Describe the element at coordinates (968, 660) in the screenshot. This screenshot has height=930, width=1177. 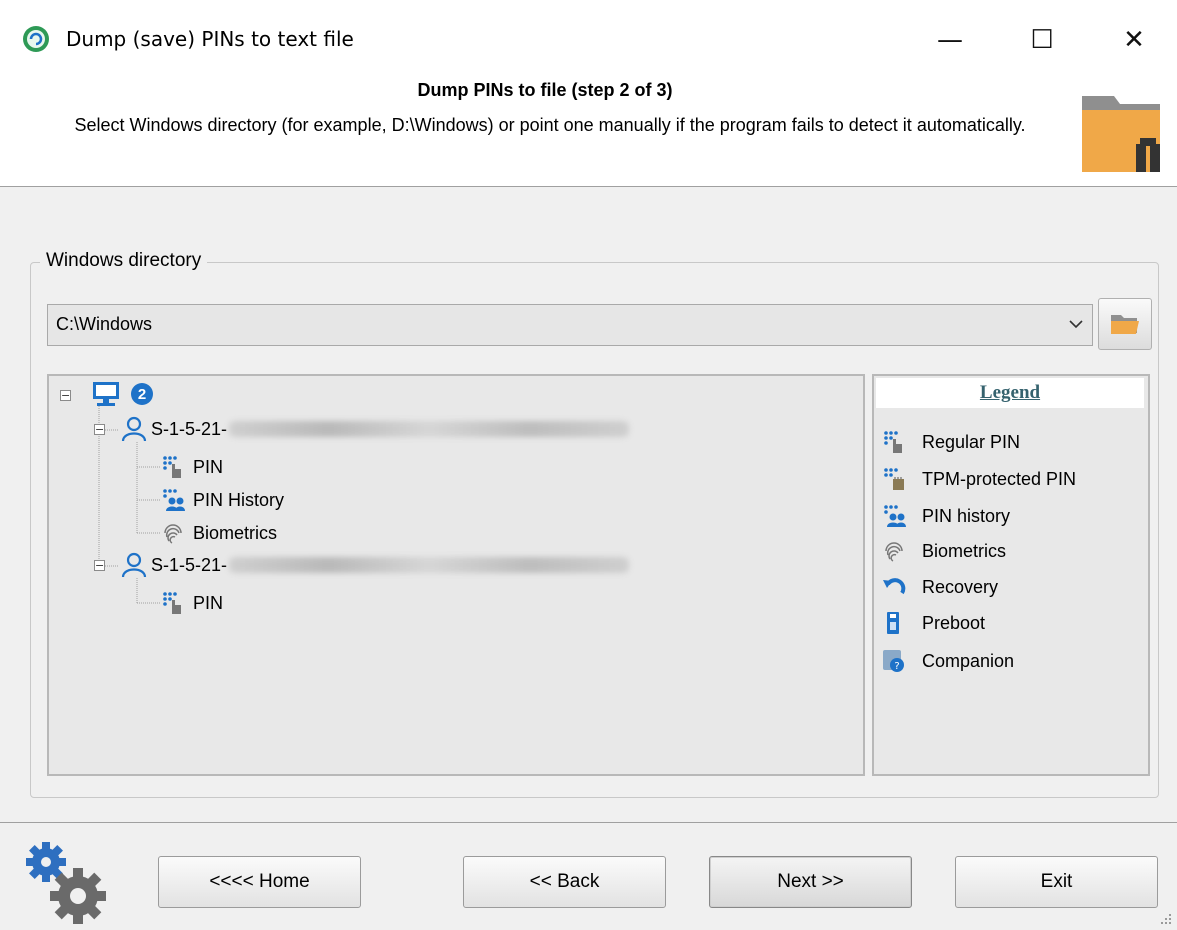
I see `legend-label: Companion` at that location.